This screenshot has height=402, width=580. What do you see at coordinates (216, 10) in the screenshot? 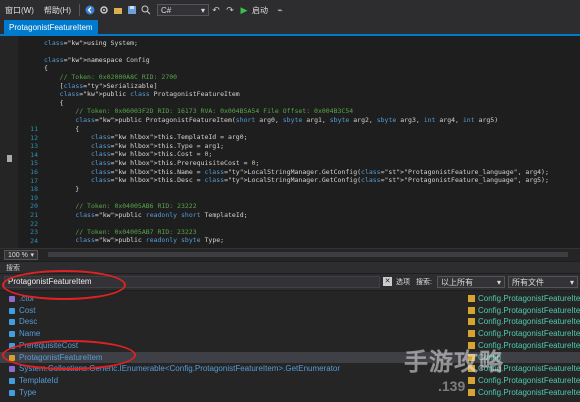
I see `undo-icon: ↶` at bounding box center [216, 10].